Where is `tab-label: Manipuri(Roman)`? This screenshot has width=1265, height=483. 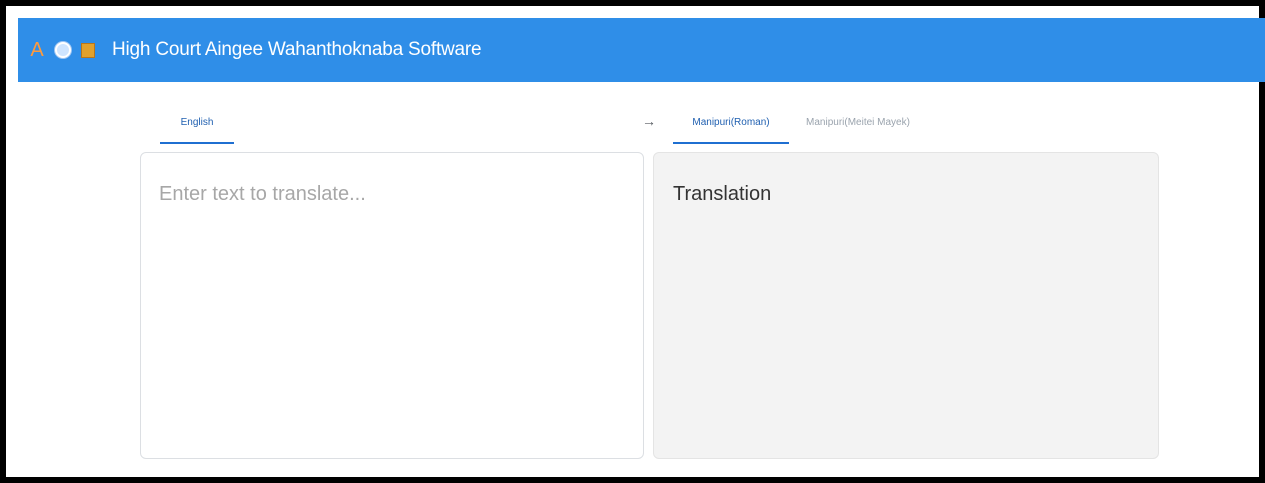
tab-label: Manipuri(Roman) is located at coordinates (731, 122).